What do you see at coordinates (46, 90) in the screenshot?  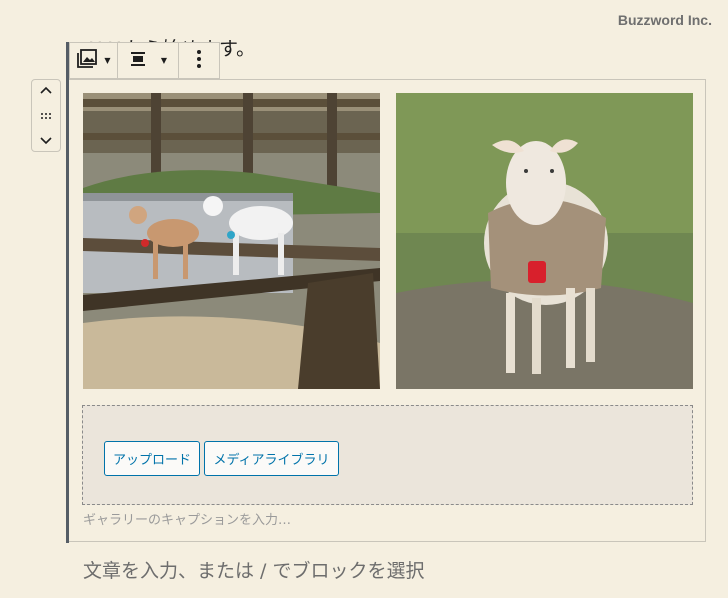 I see `chevron-up-icon` at bounding box center [46, 90].